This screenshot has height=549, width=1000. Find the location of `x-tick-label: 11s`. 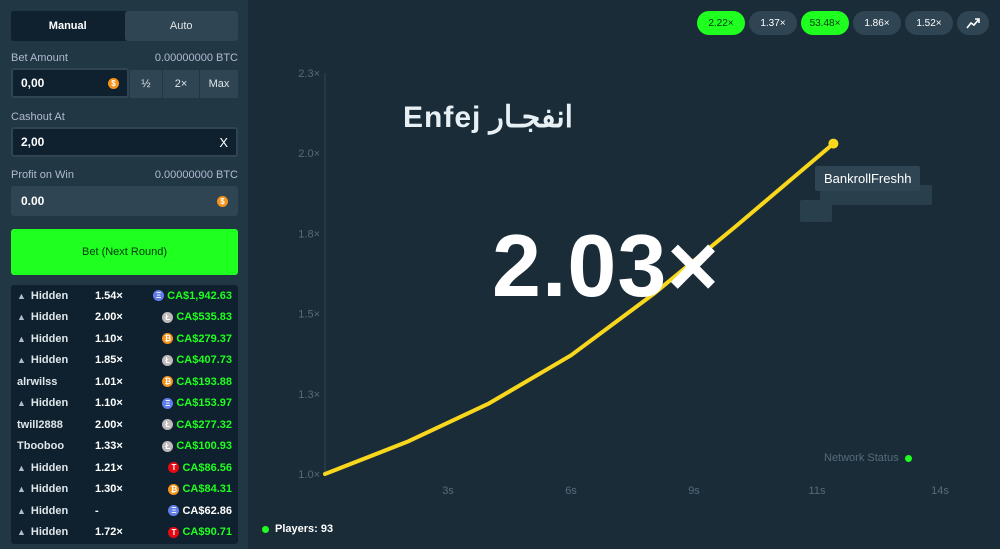

x-tick-label: 11s is located at coordinates (817, 491).